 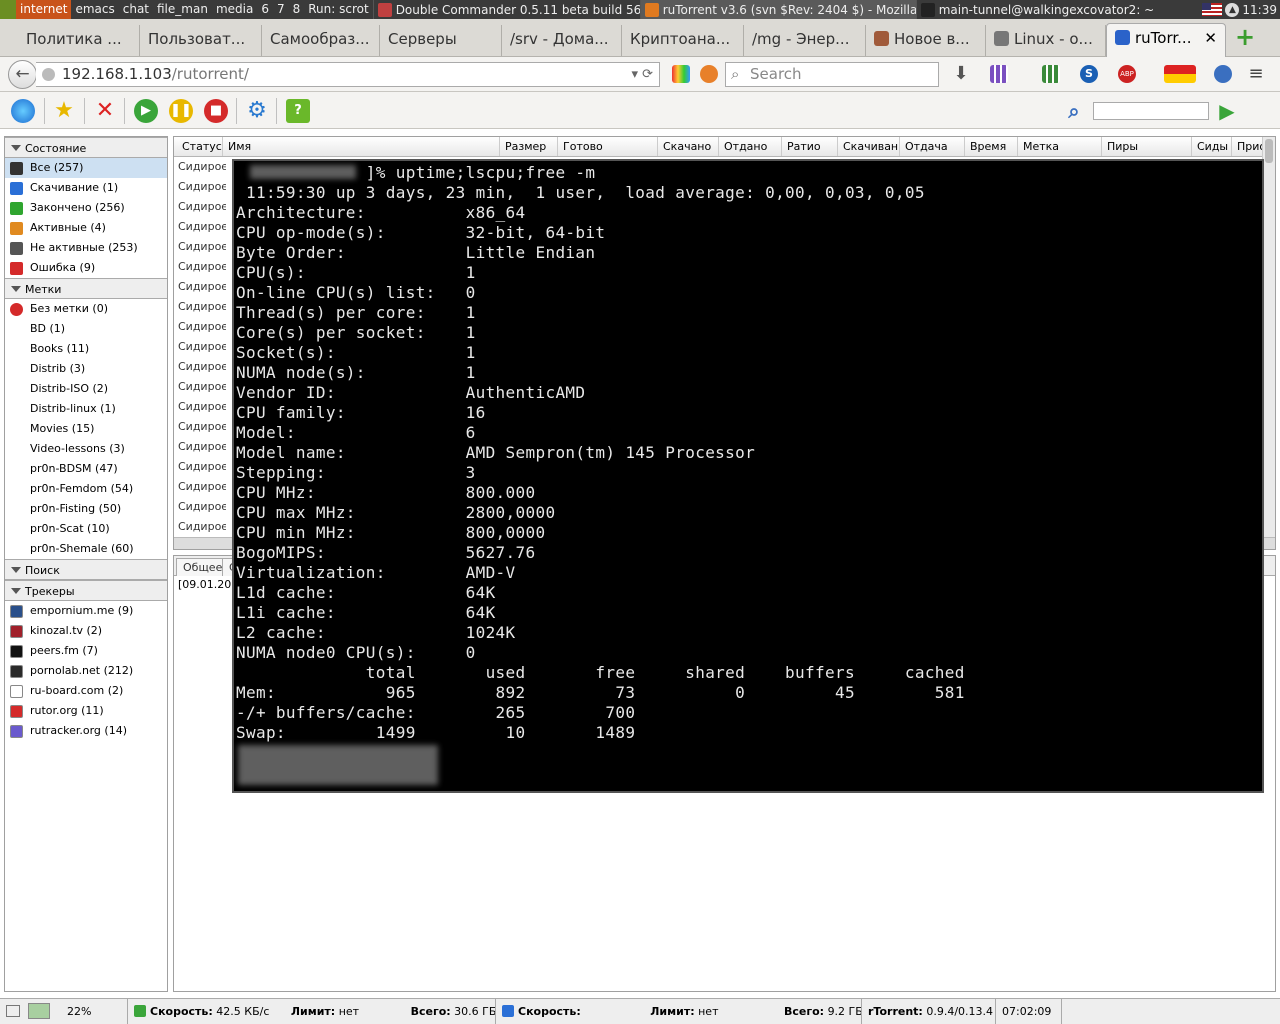 What do you see at coordinates (86, 288) in the screenshot?
I see `labels-header: Метки` at bounding box center [86, 288].